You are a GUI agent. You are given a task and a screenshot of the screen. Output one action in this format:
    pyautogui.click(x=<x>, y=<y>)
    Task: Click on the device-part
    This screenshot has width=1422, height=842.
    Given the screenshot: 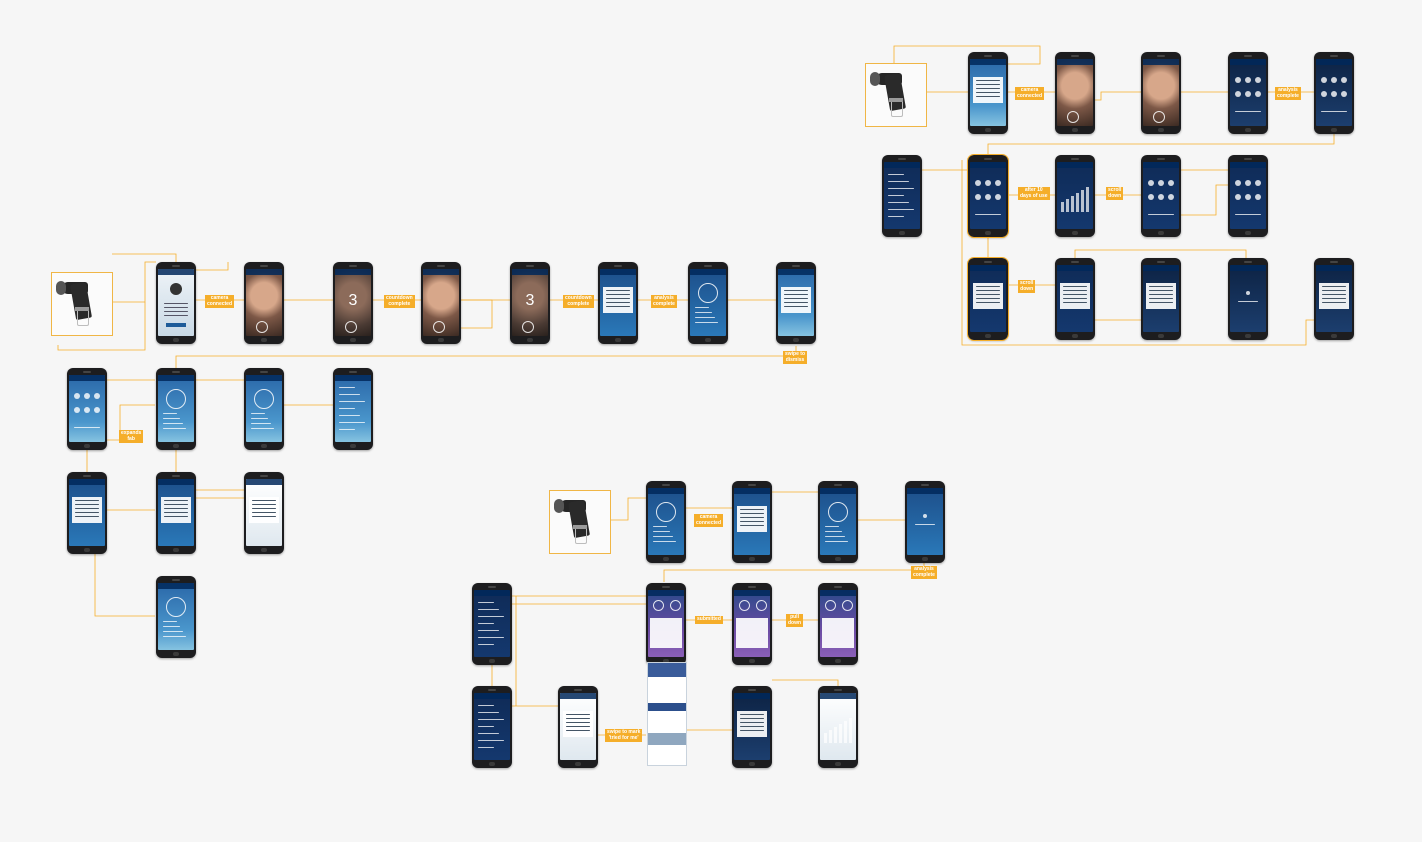 What is the action you would take?
    pyautogui.click(x=897, y=109)
    